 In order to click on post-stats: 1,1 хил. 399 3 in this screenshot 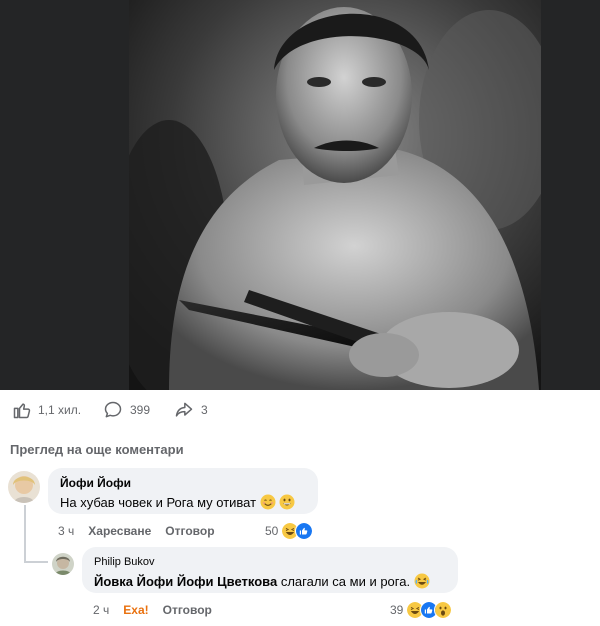, I will do `click(300, 410)`.